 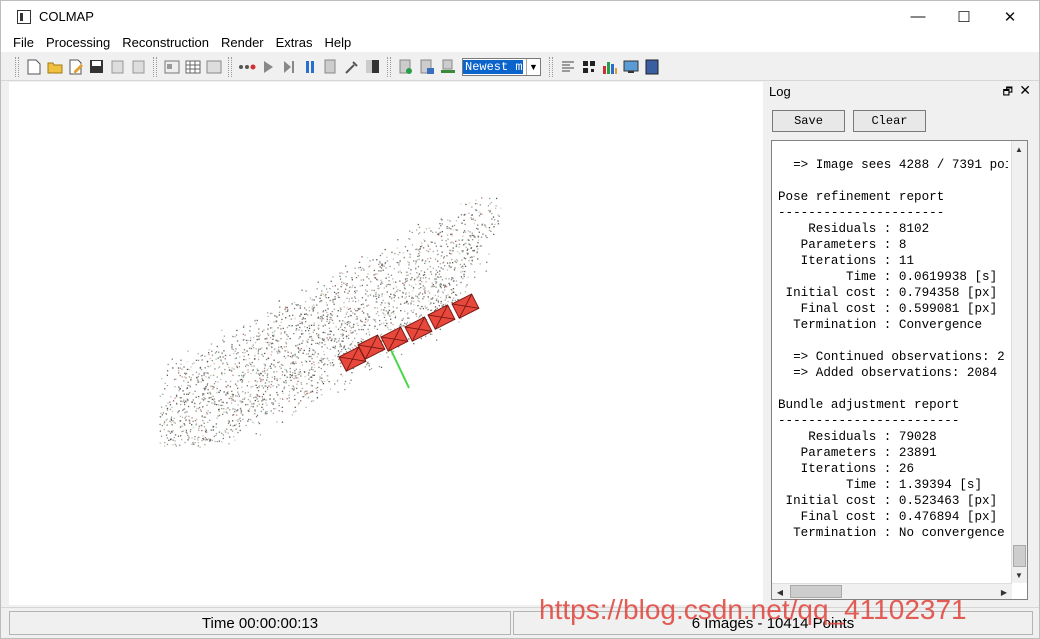 What do you see at coordinates (1004, 591) in the screenshot?
I see `scroll-right-icon: ▶` at bounding box center [1004, 591].